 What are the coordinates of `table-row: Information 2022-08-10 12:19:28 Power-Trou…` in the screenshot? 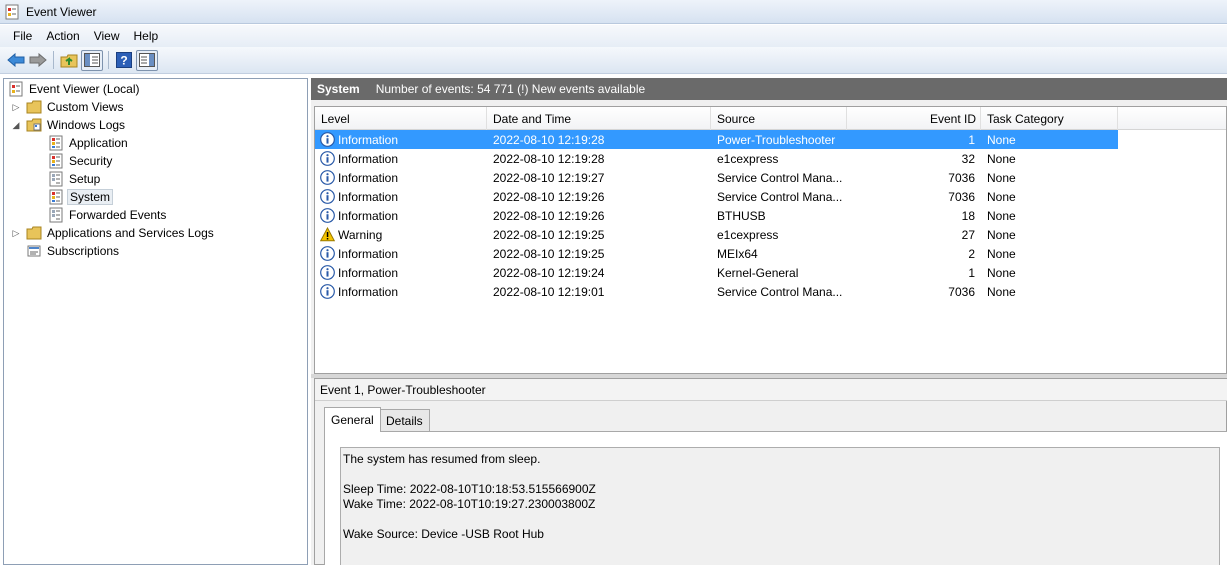 It's located at (716, 139).